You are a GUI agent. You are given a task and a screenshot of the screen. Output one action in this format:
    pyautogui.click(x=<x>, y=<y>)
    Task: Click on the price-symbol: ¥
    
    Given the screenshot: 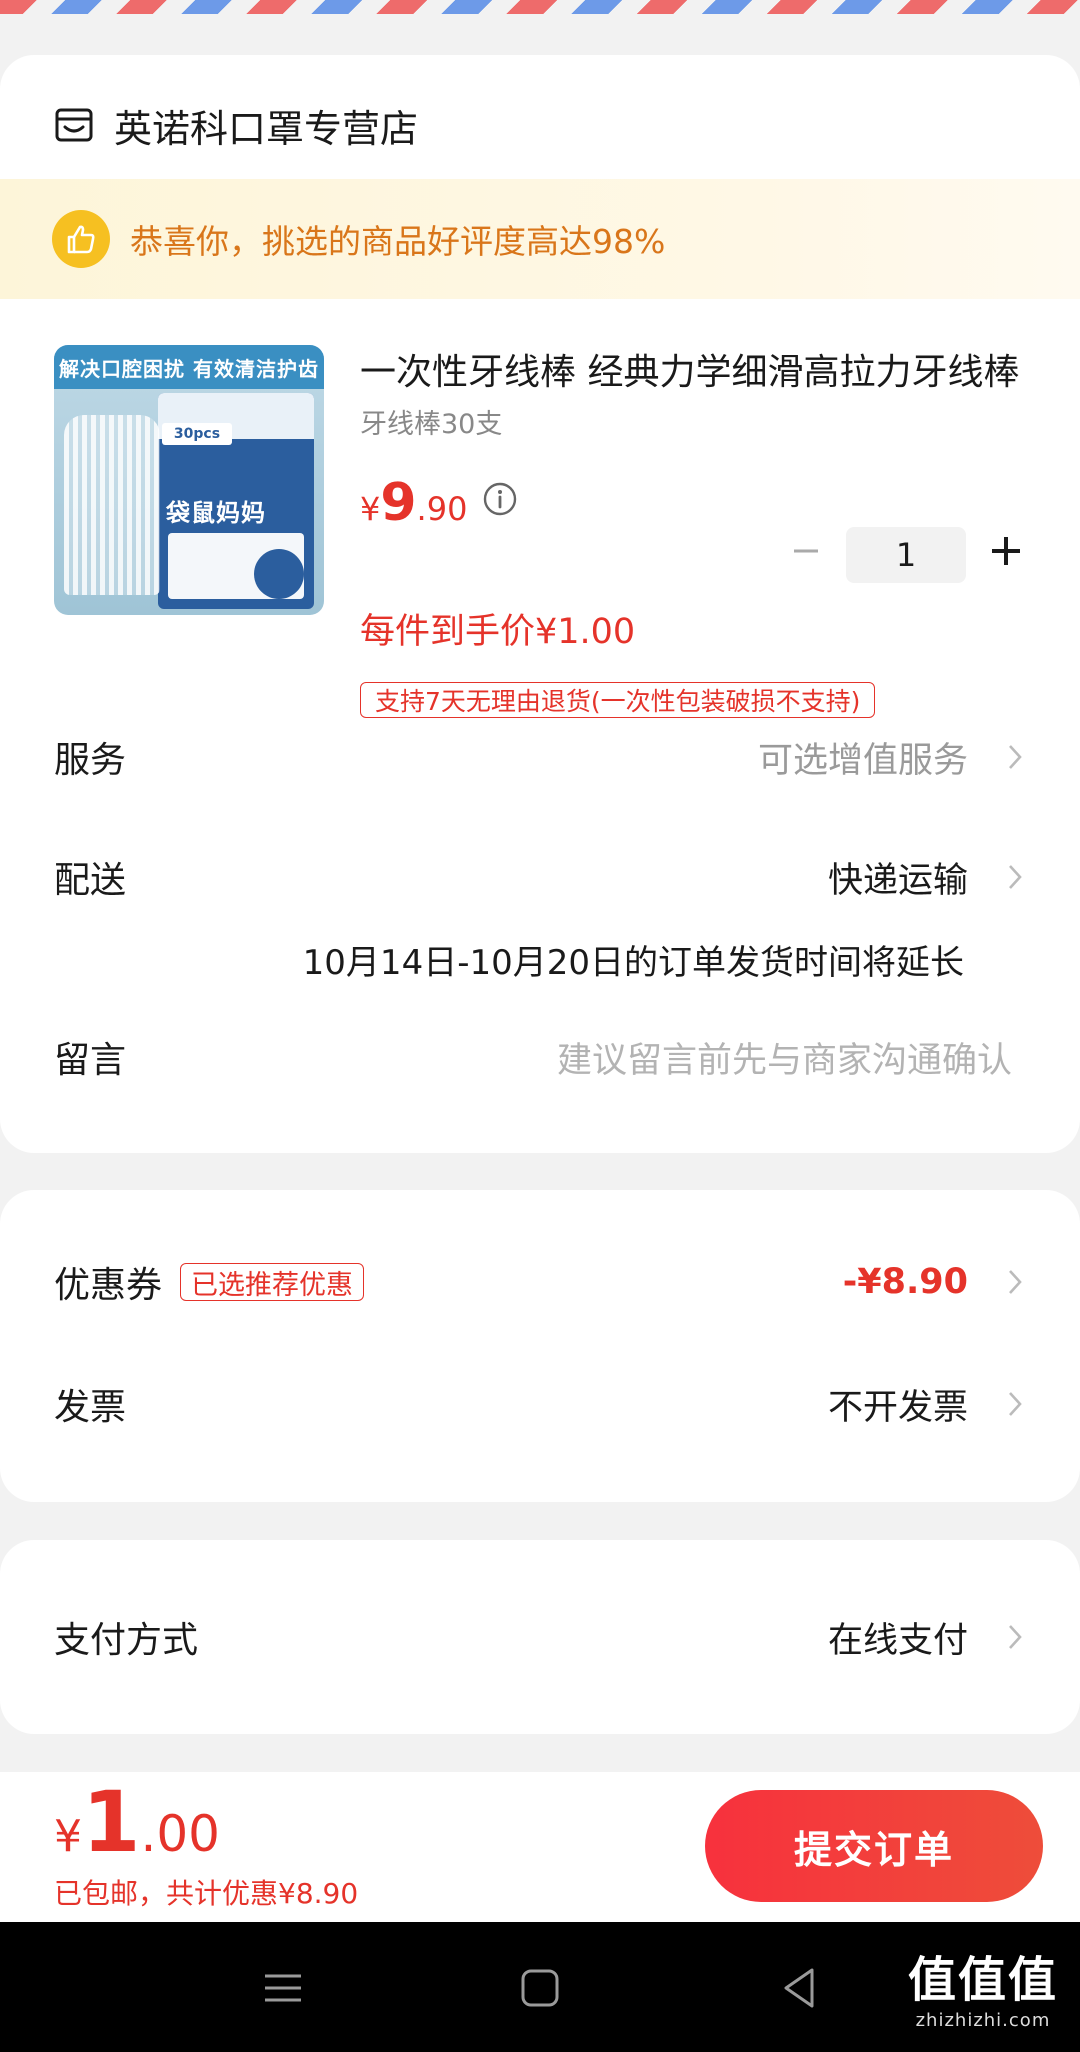 What is the action you would take?
    pyautogui.click(x=370, y=509)
    